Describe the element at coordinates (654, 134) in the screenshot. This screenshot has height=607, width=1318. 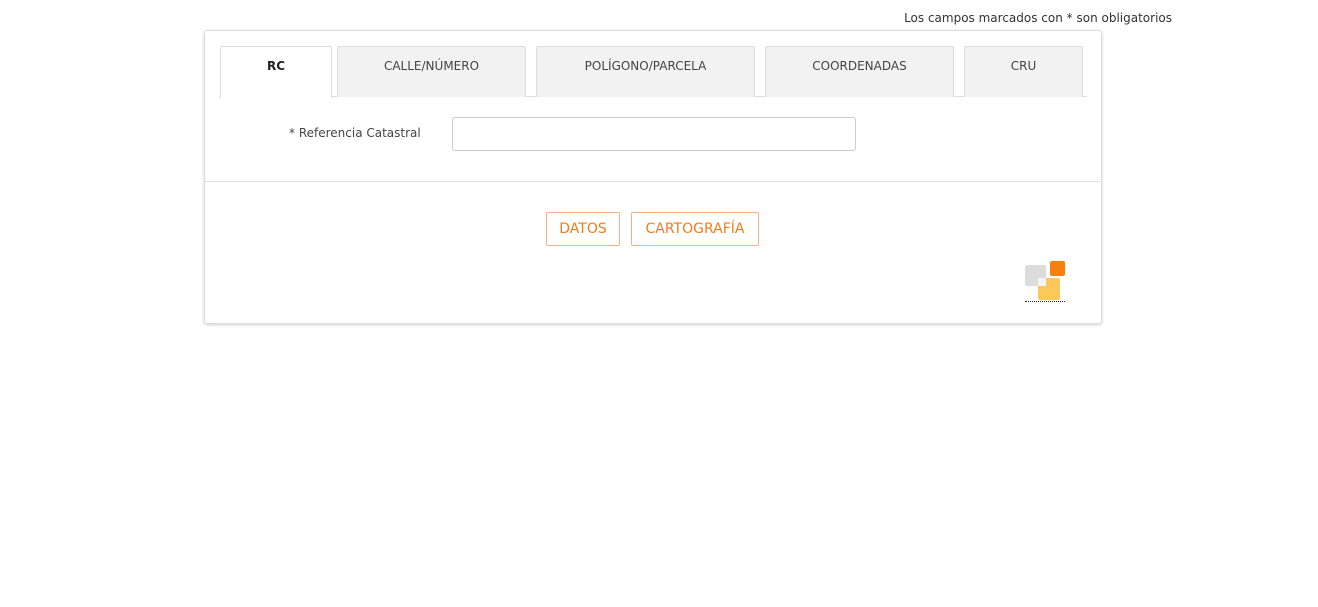
I see `referencia-catastral-input` at that location.